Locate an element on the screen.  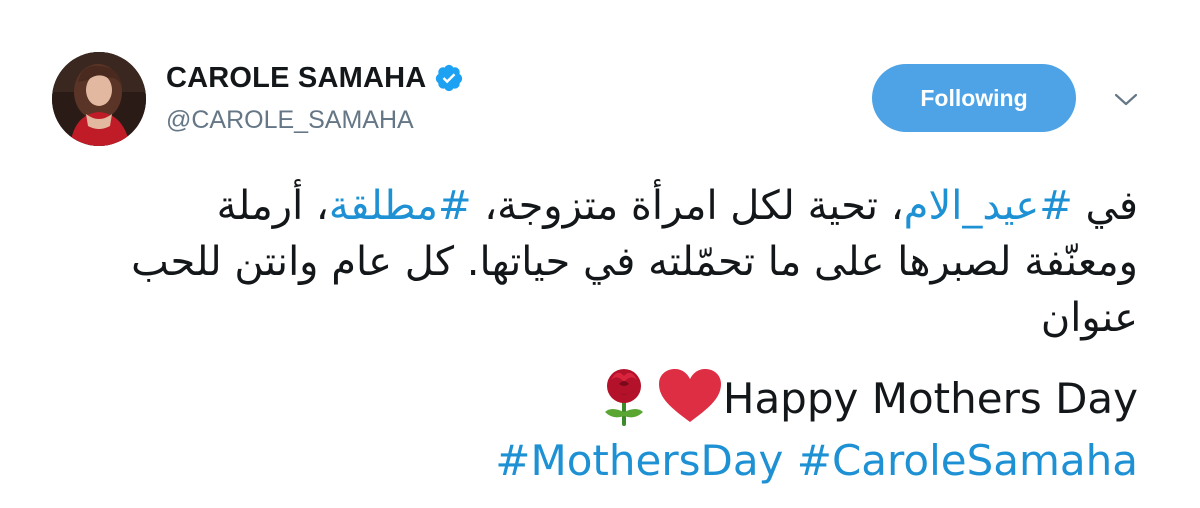
english-greeting-text: Happy Mothers Day is located at coordinates (930, 398).